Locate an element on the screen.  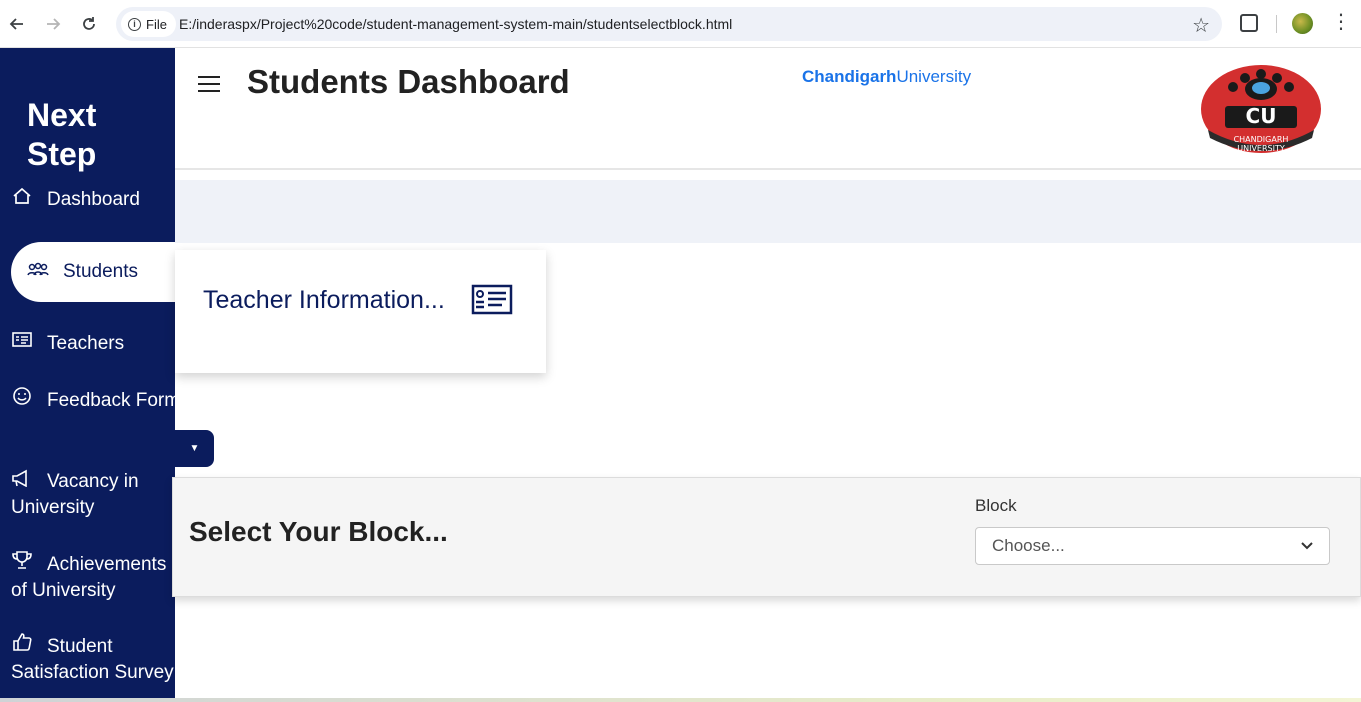
block-label: Block is located at coordinates (996, 505).